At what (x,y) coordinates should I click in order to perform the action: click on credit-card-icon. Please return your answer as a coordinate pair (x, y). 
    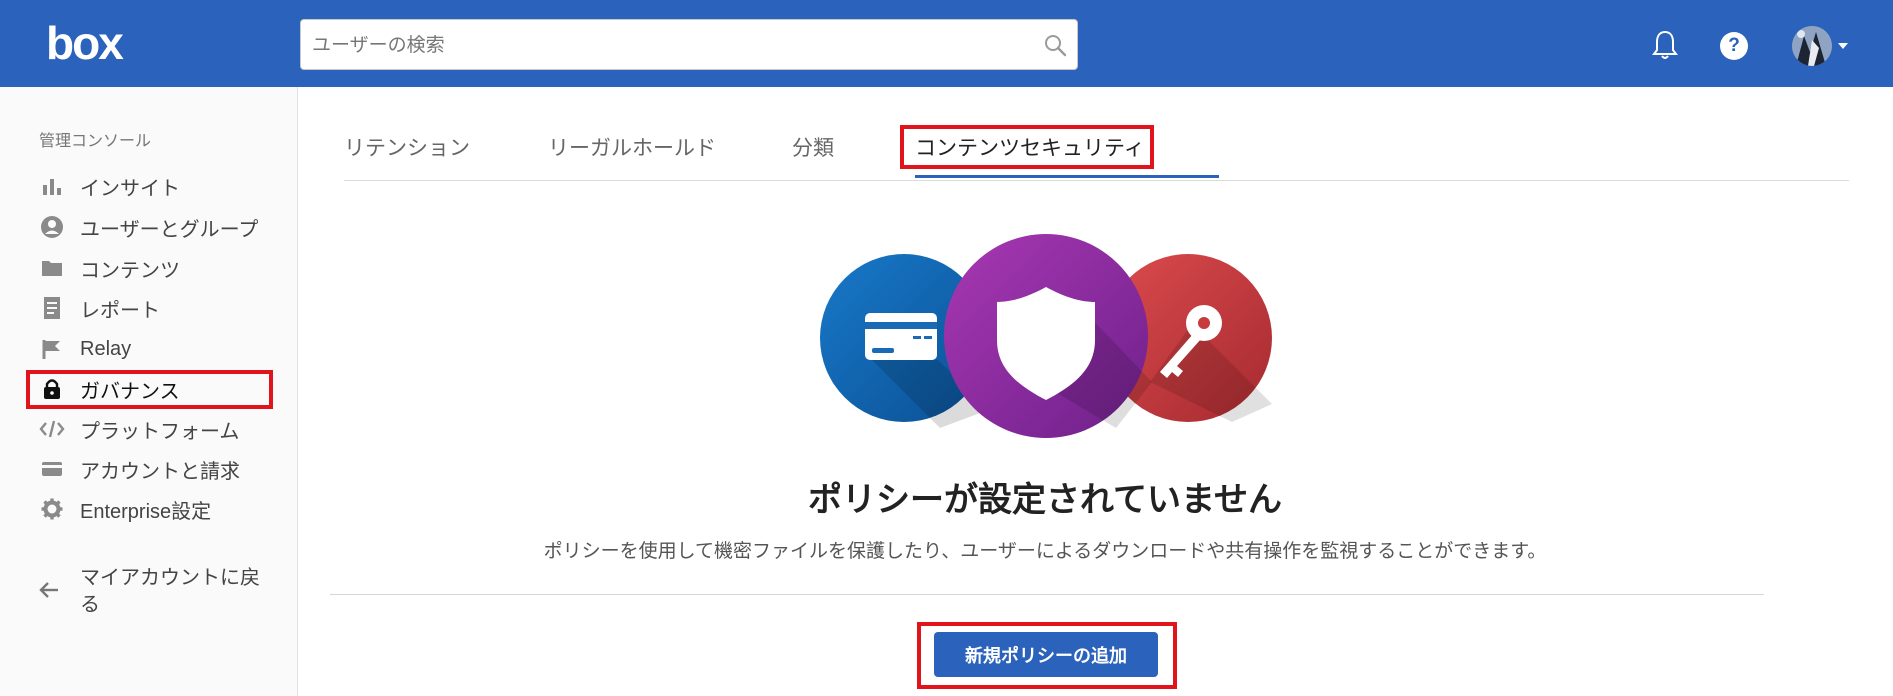
    Looking at the image, I should click on (52, 469).